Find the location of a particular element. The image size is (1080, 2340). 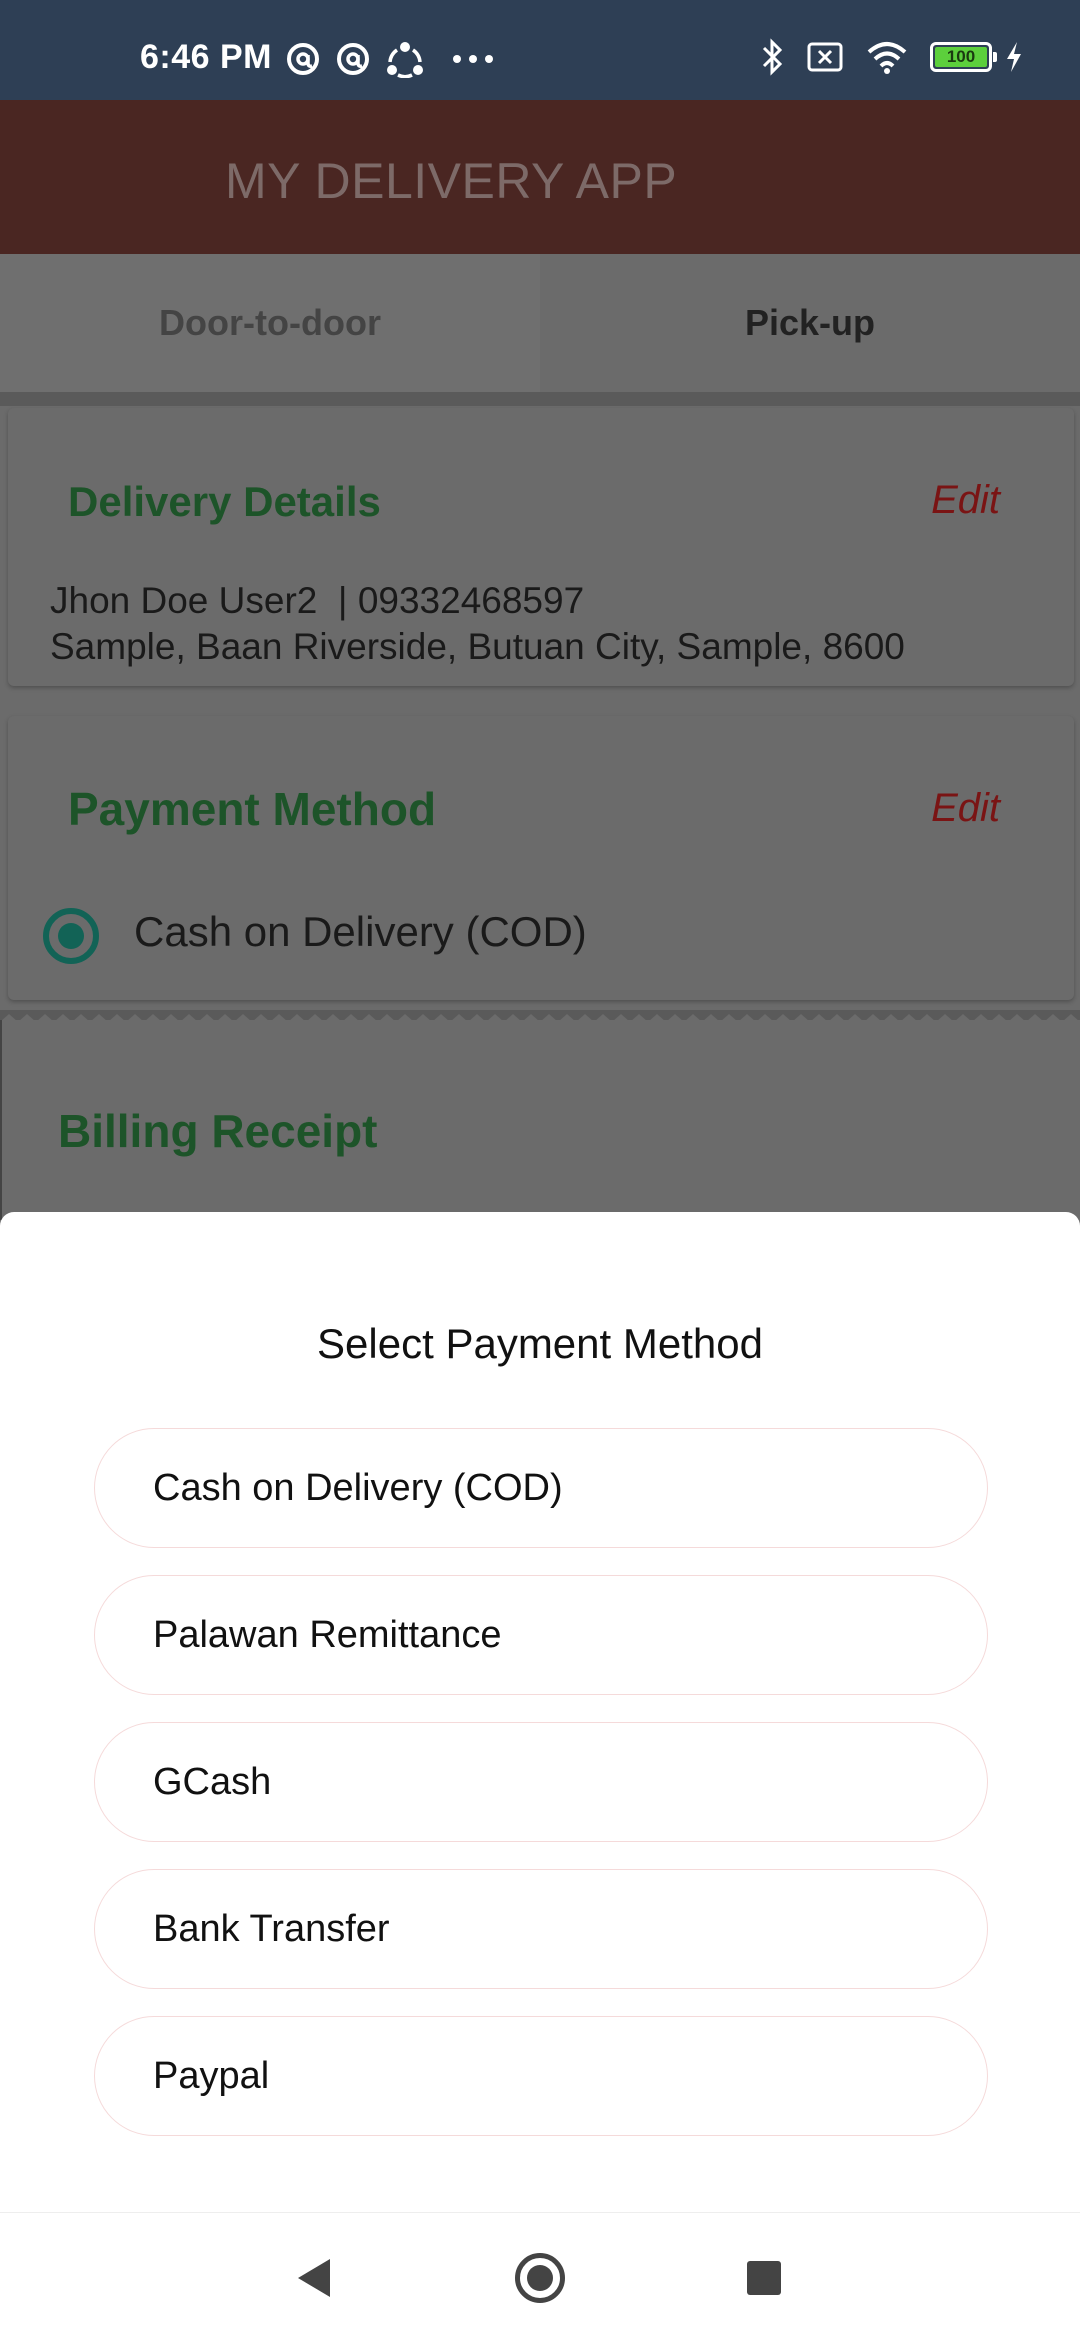

option-paypal: Paypal is located at coordinates (541, 2076).